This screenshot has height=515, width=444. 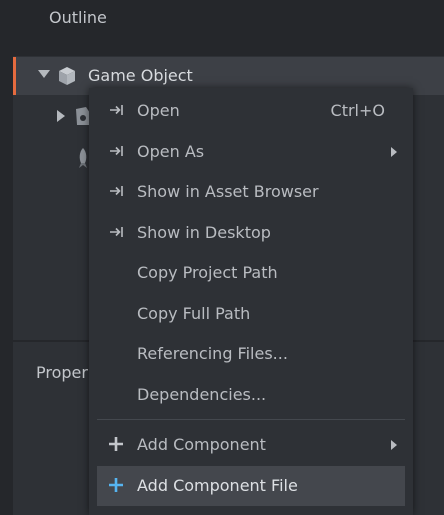 What do you see at coordinates (6, 257) in the screenshot?
I see `left-panel-strip` at bounding box center [6, 257].